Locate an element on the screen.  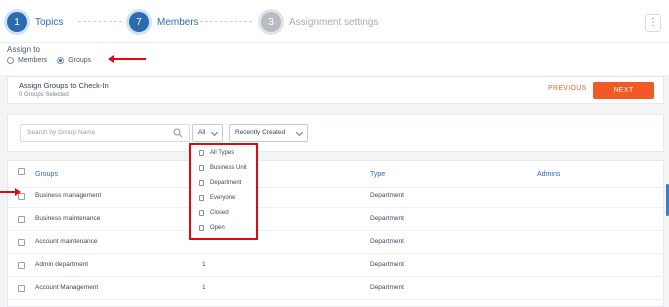
table-row: Admin department 1 Department is located at coordinates (336, 265).